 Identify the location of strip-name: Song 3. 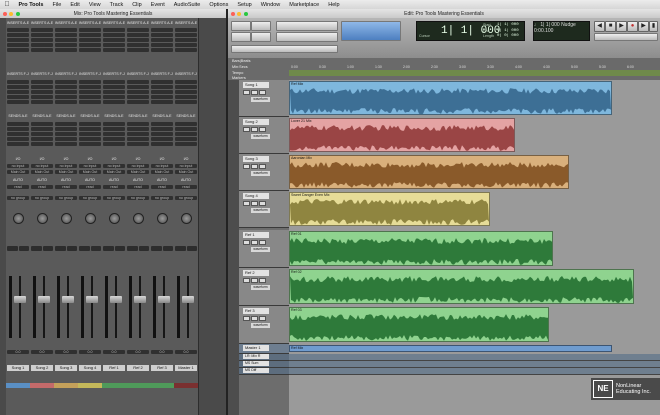
(66, 368).